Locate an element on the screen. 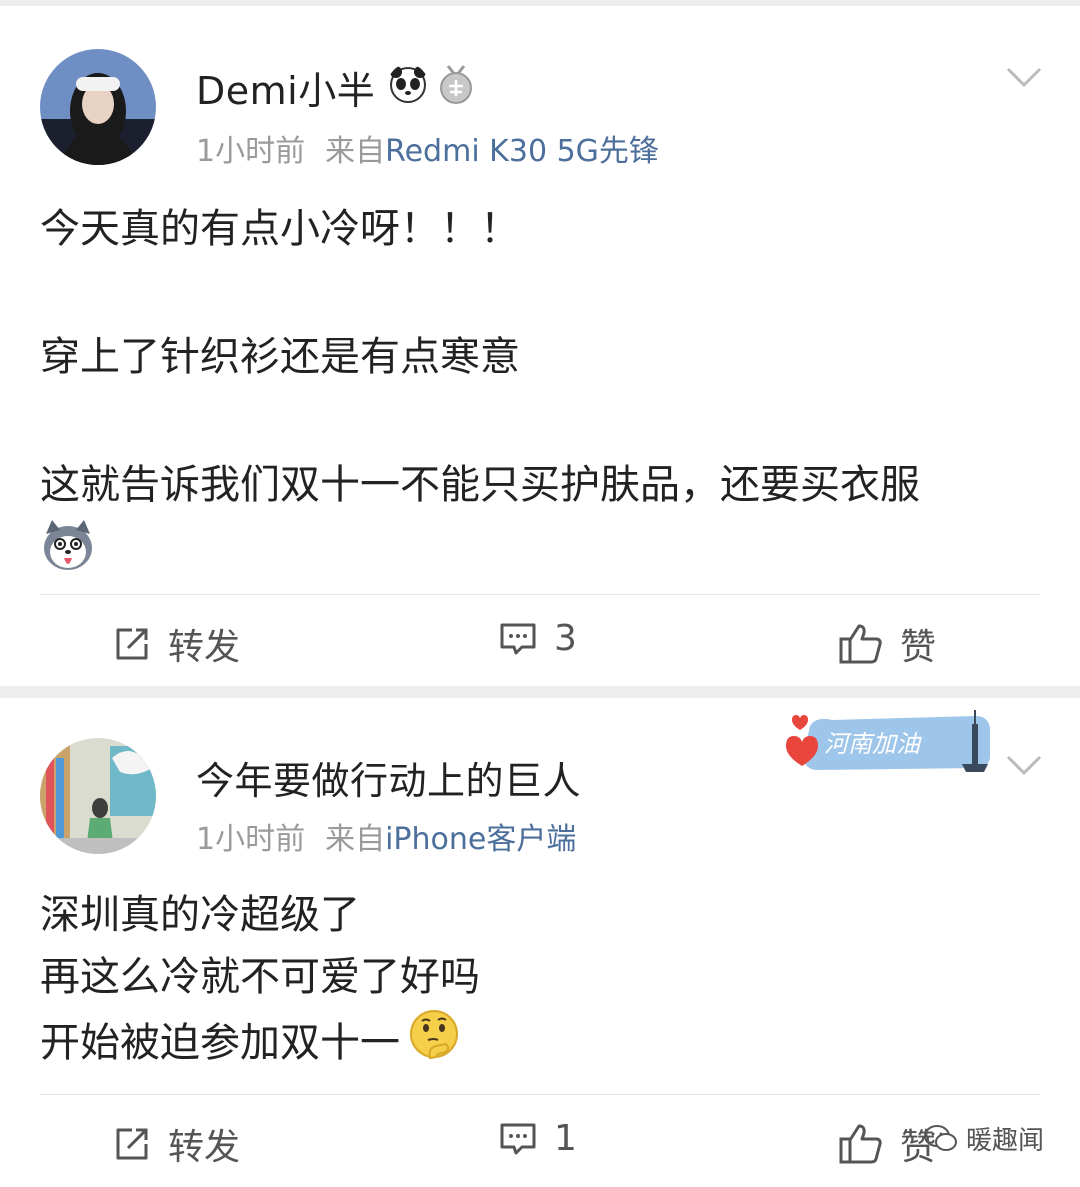  comment-button: 3 is located at coordinates (537, 638).